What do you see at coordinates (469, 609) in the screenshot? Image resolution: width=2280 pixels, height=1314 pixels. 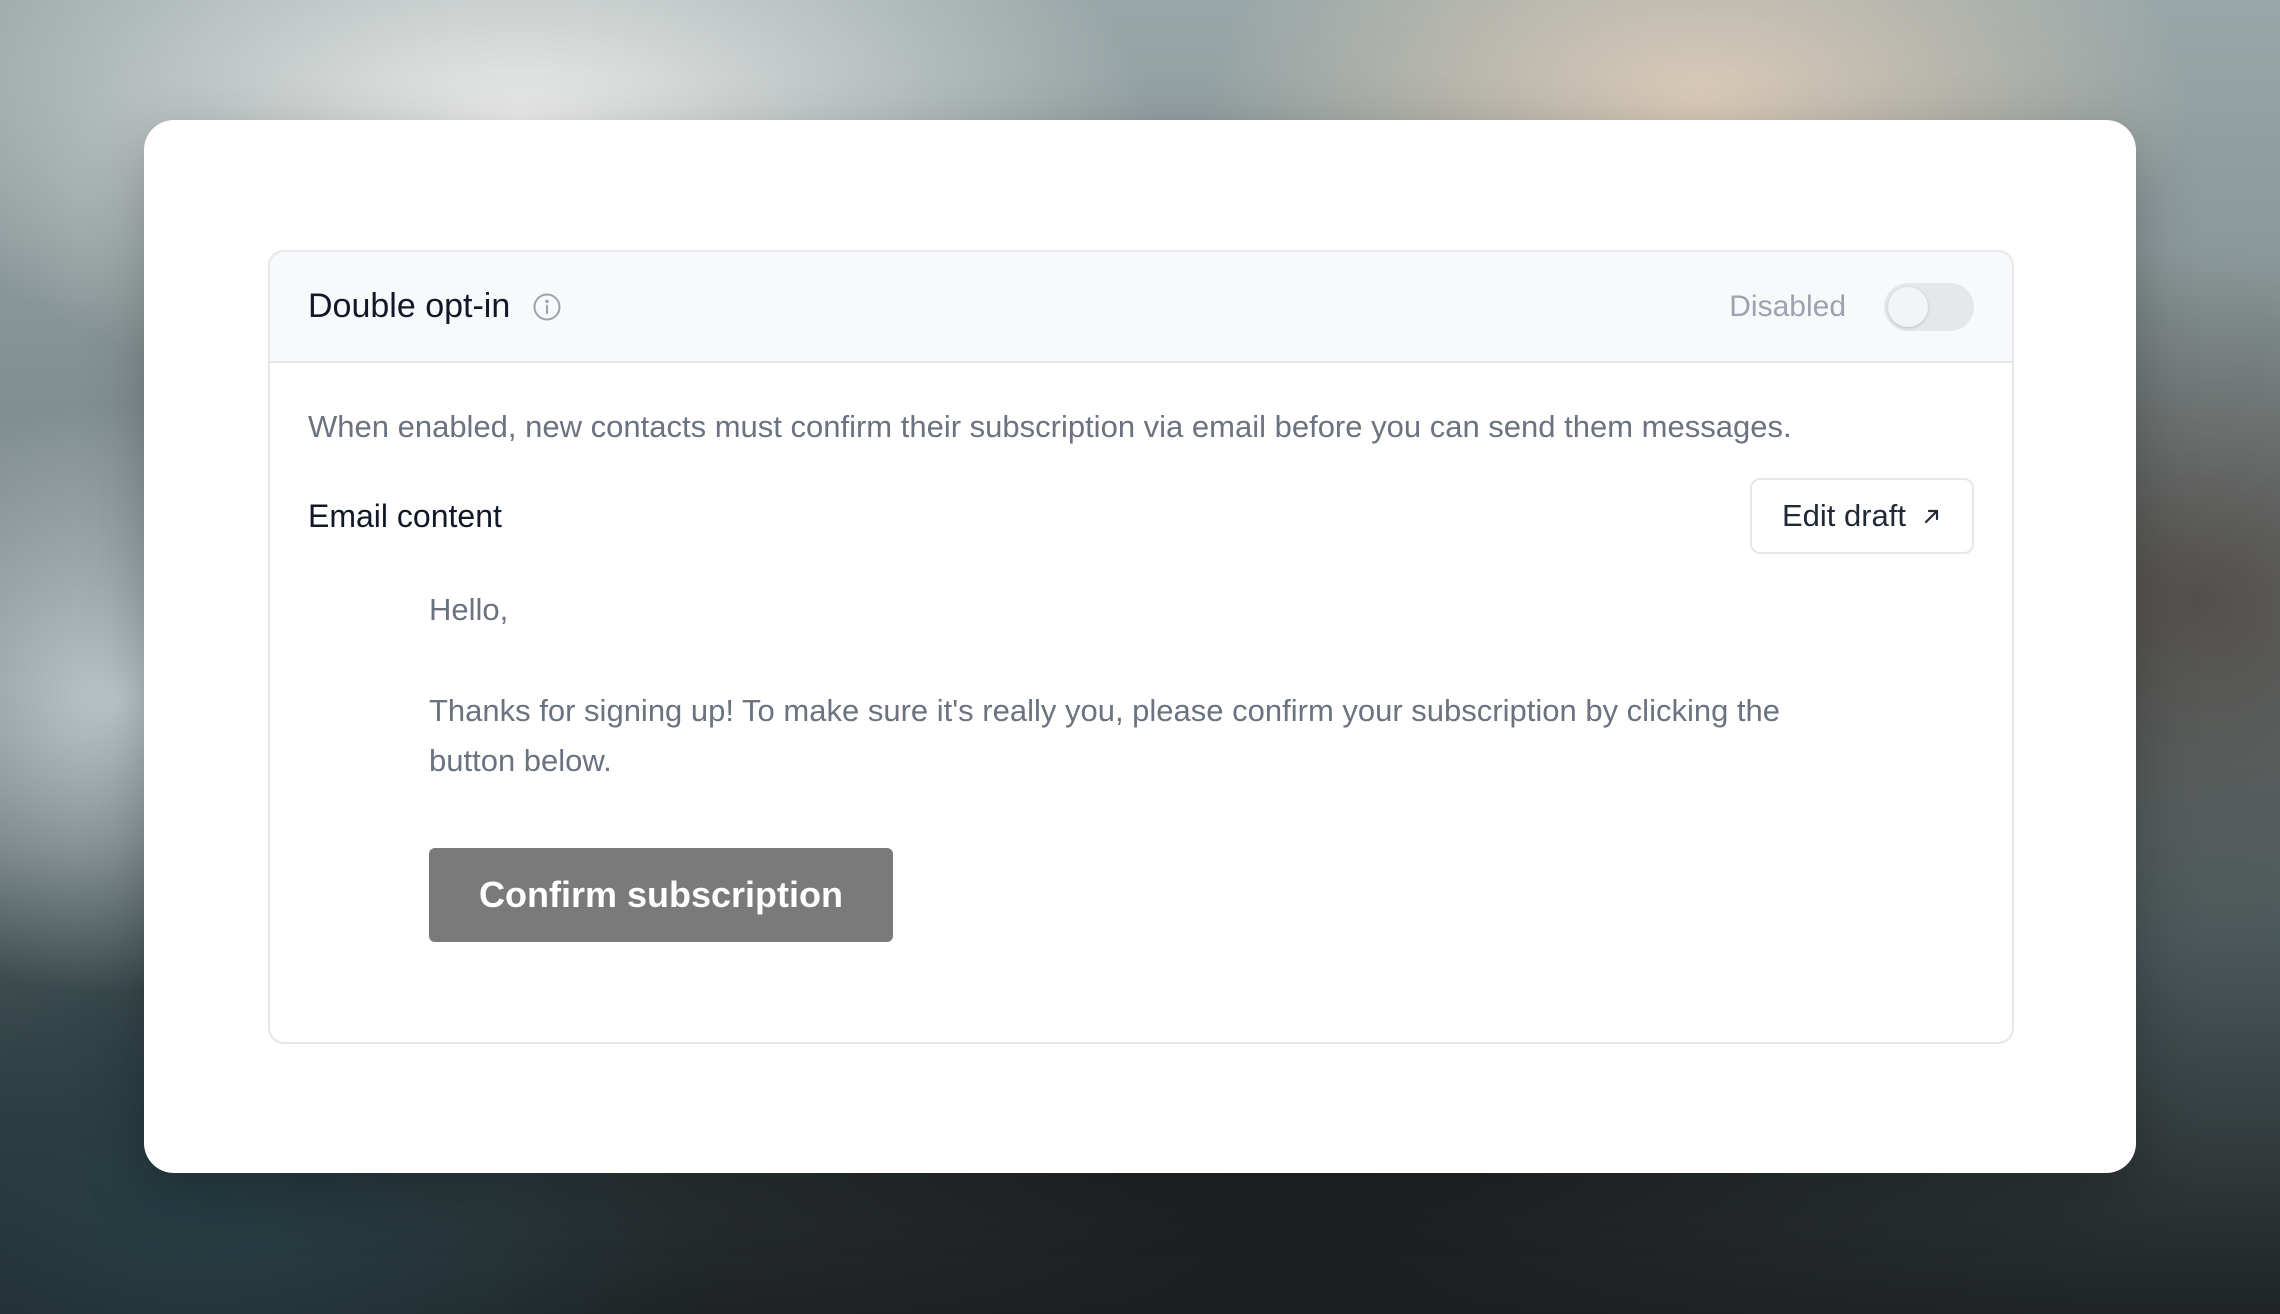 I see `email-greeting: Hello,` at bounding box center [469, 609].